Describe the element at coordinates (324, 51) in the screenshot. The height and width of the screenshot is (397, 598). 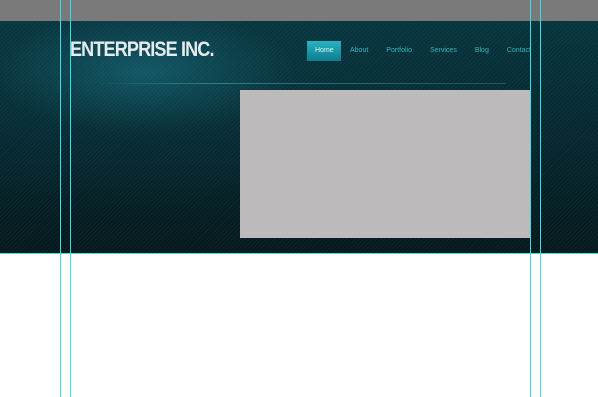
I see `nav-item-home: Home` at that location.